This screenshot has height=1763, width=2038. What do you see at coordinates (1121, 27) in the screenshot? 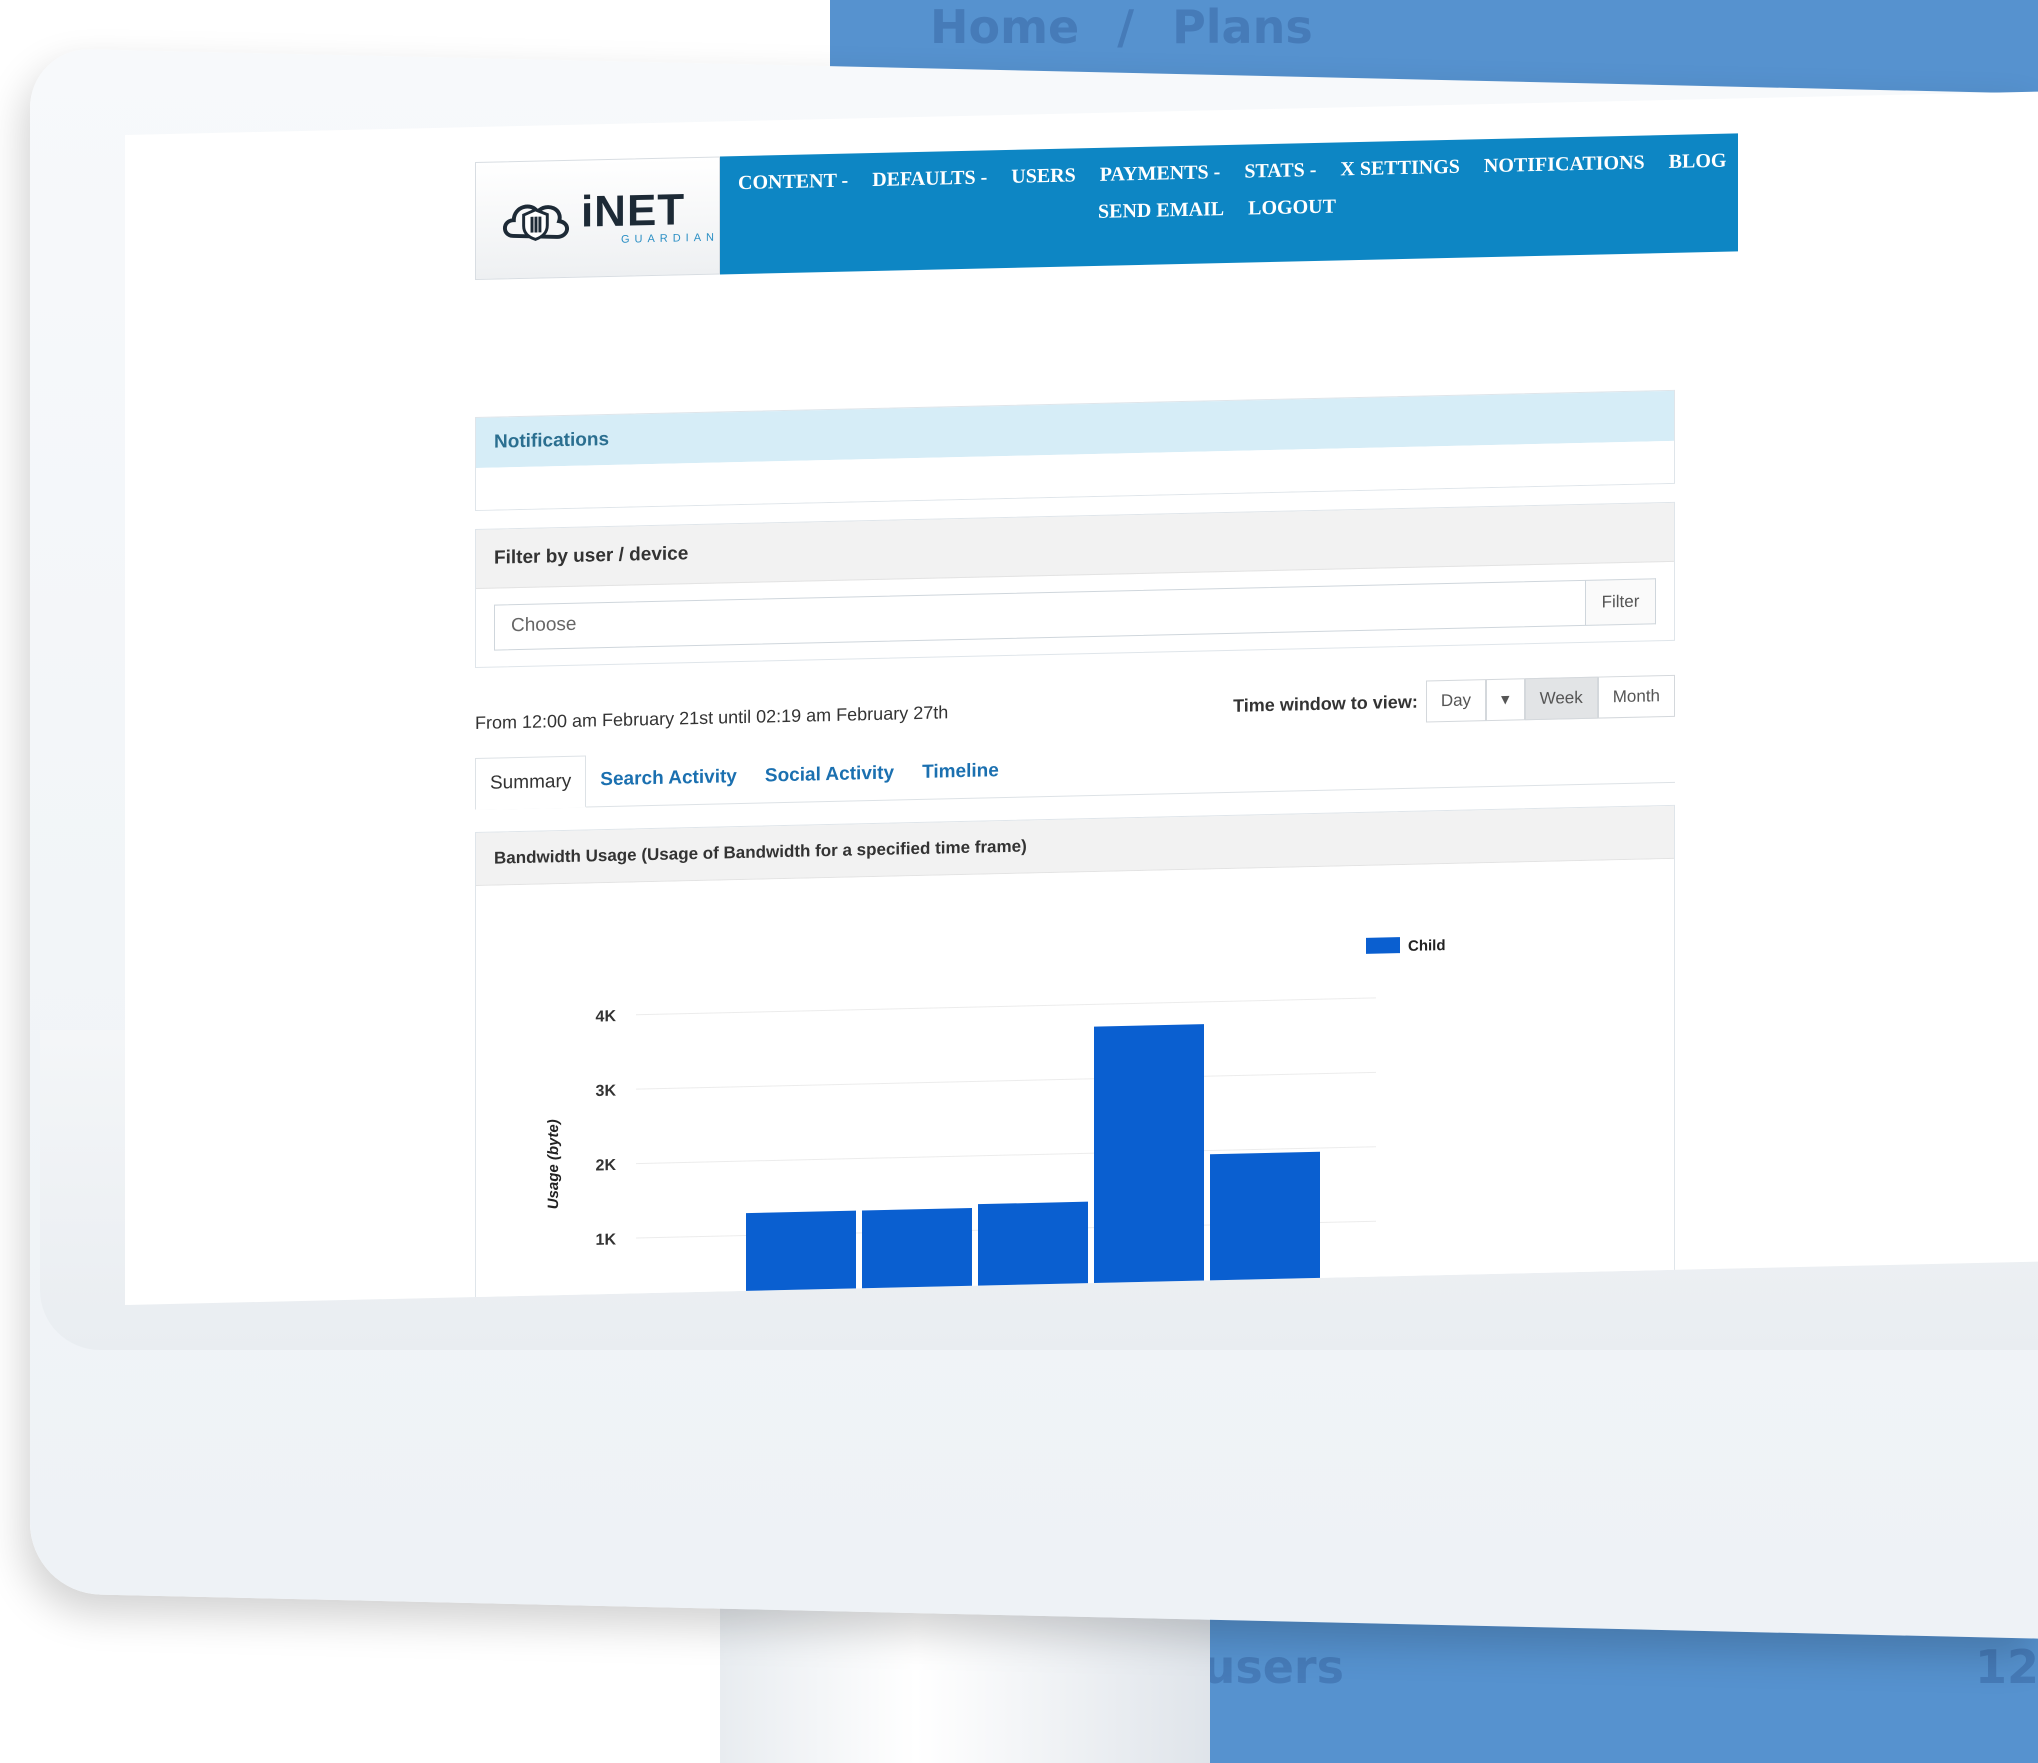
I see `background-breadcrumb: Home / Plans` at bounding box center [1121, 27].